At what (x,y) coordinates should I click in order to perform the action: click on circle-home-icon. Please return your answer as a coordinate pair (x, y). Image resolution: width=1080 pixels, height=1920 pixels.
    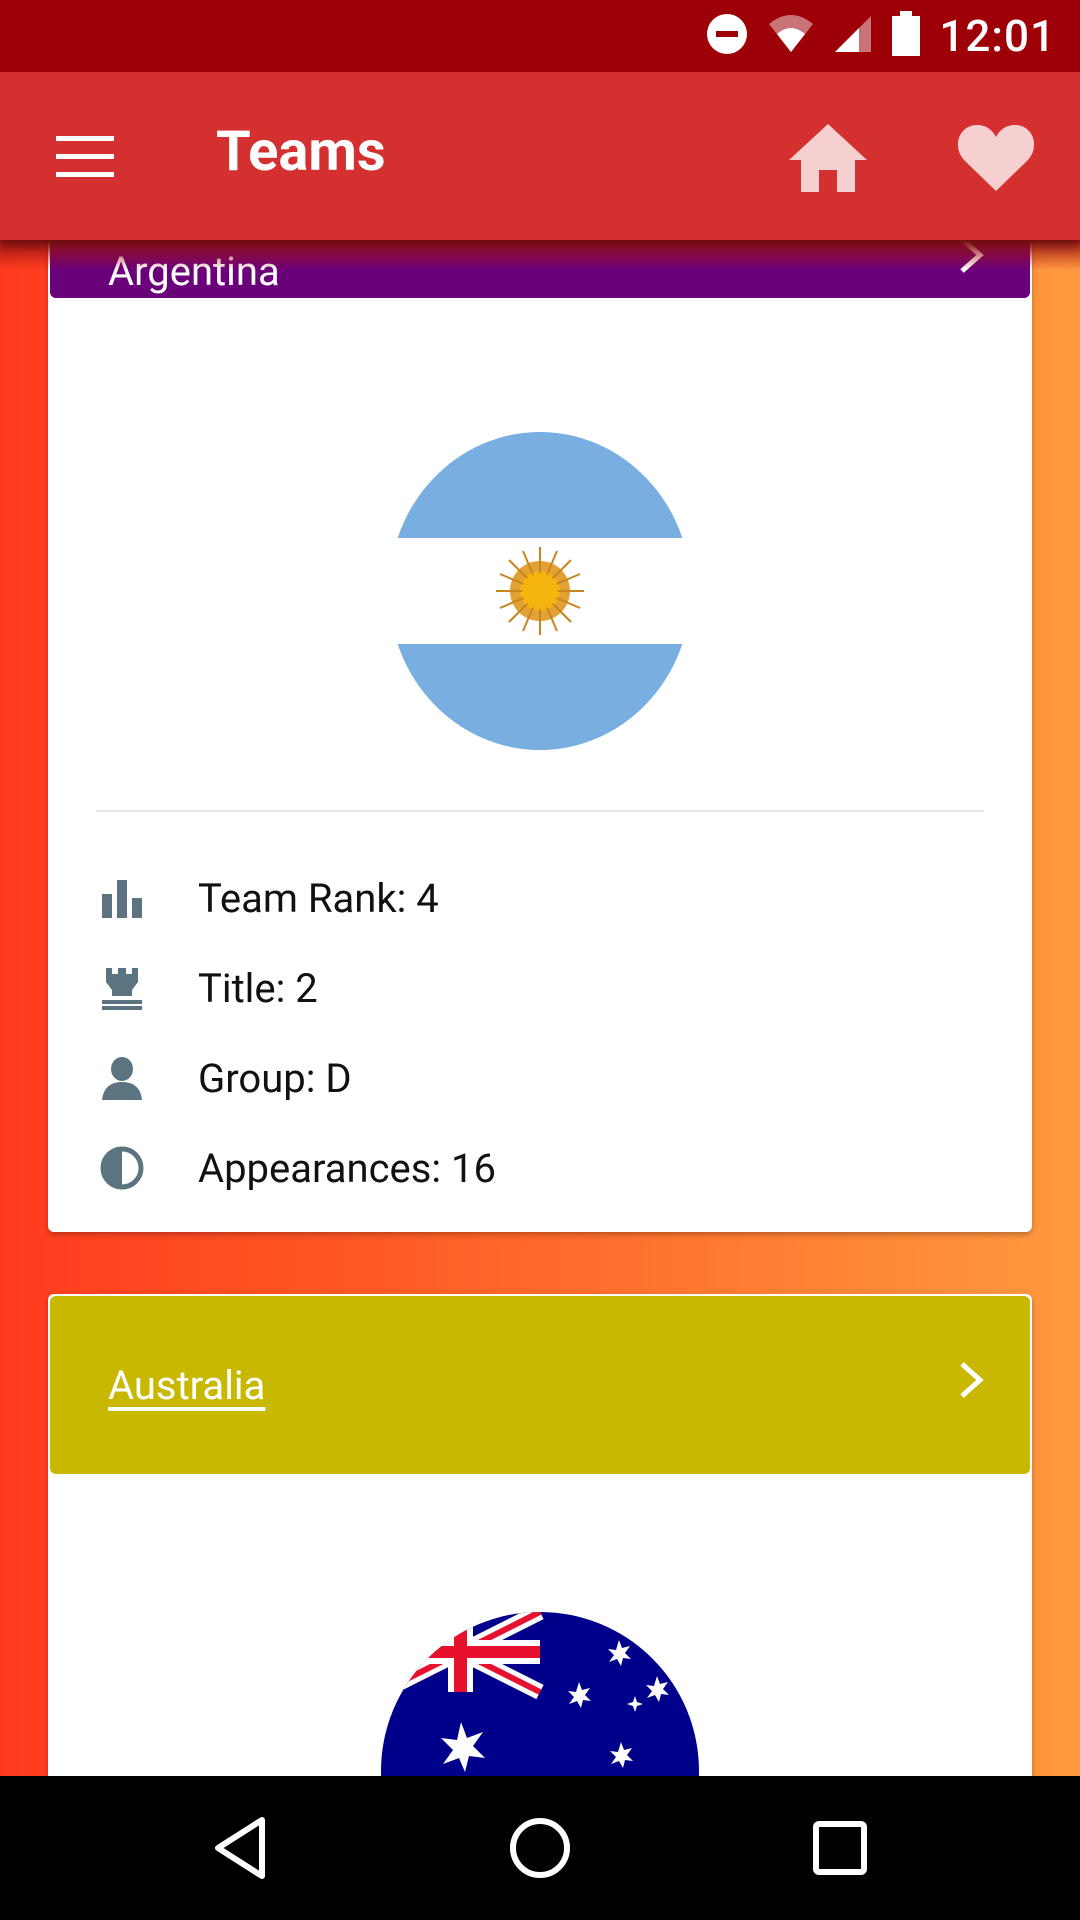
    Looking at the image, I should click on (540, 1848).